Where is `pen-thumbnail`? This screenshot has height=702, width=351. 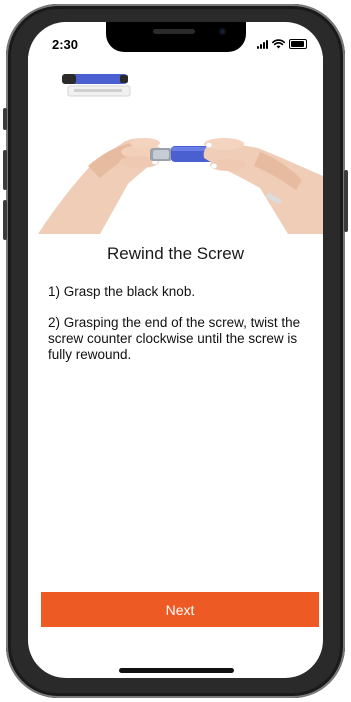
pen-thumbnail is located at coordinates (96, 85).